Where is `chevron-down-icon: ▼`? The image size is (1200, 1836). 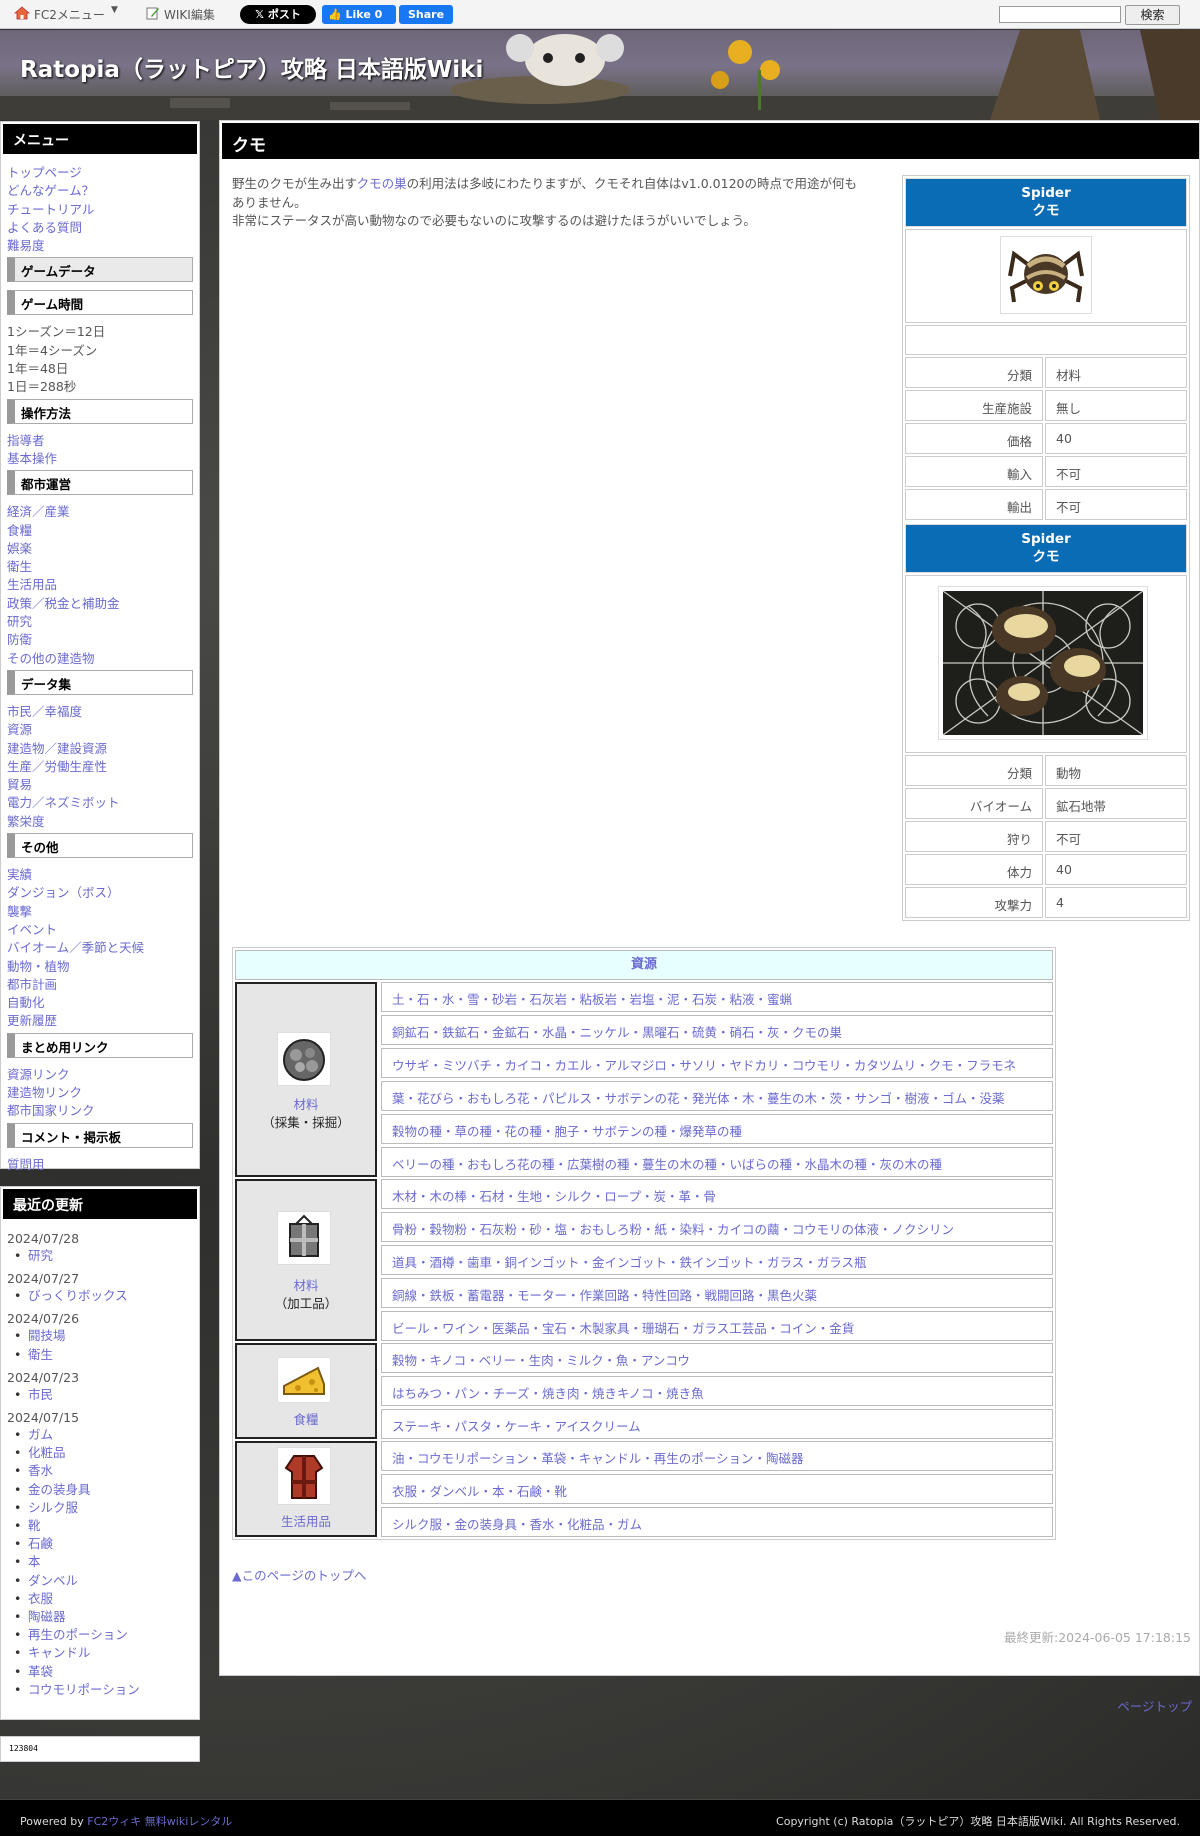
chevron-down-icon: ▼ is located at coordinates (114, 10).